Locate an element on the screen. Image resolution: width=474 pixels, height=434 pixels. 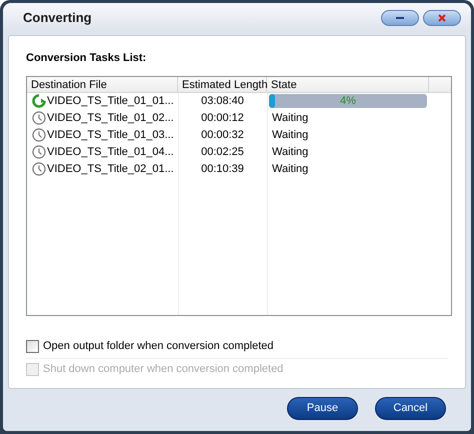
close-icon is located at coordinates (442, 18).